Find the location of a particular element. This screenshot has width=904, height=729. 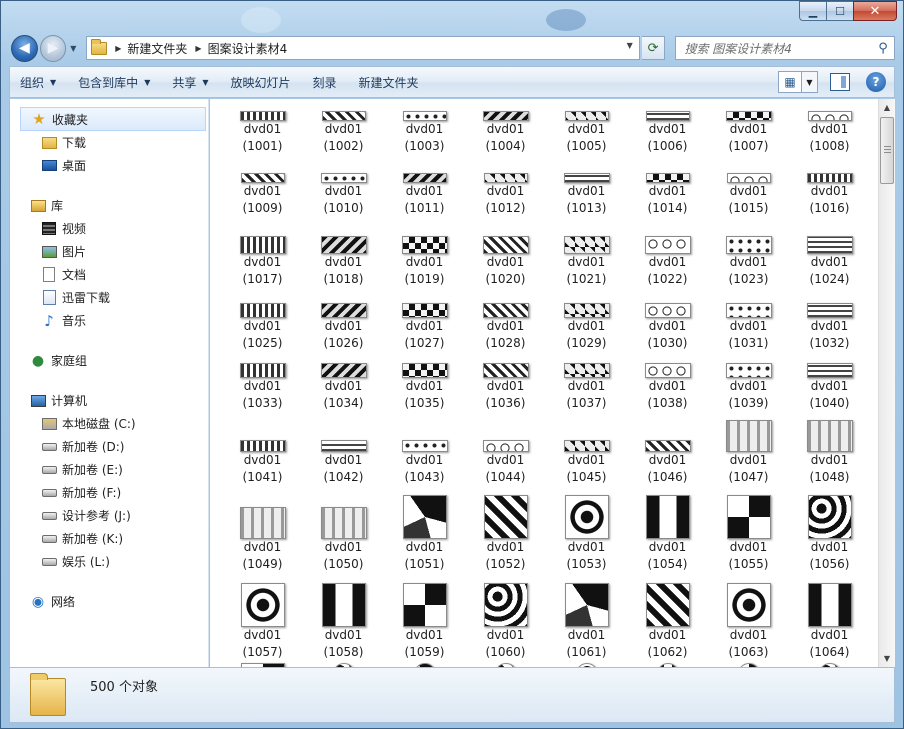

file-item: dvd01 (1059) is located at coordinates (424, 619).